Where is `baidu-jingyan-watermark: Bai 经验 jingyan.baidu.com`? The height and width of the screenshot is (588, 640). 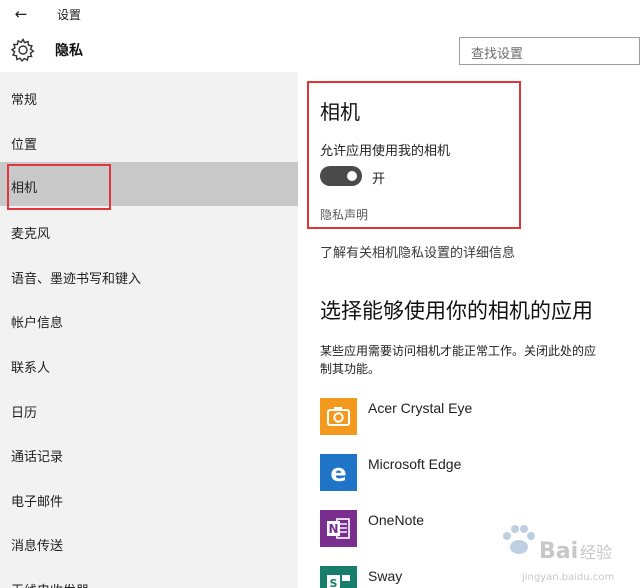
baidu-jingyan-watermark: Bai 经验 jingyan.baidu.com is located at coordinates (558, 554).